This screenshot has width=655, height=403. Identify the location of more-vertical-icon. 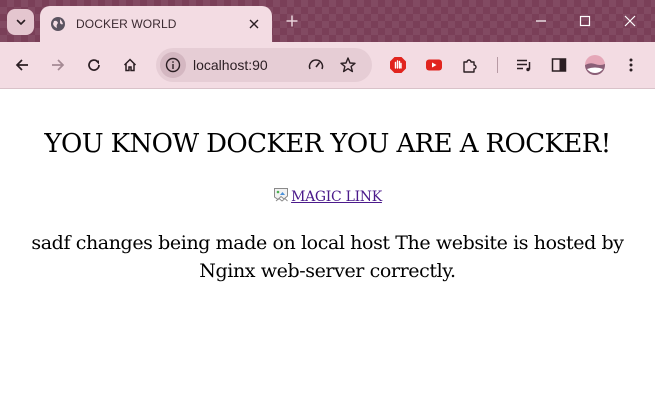
(631, 65).